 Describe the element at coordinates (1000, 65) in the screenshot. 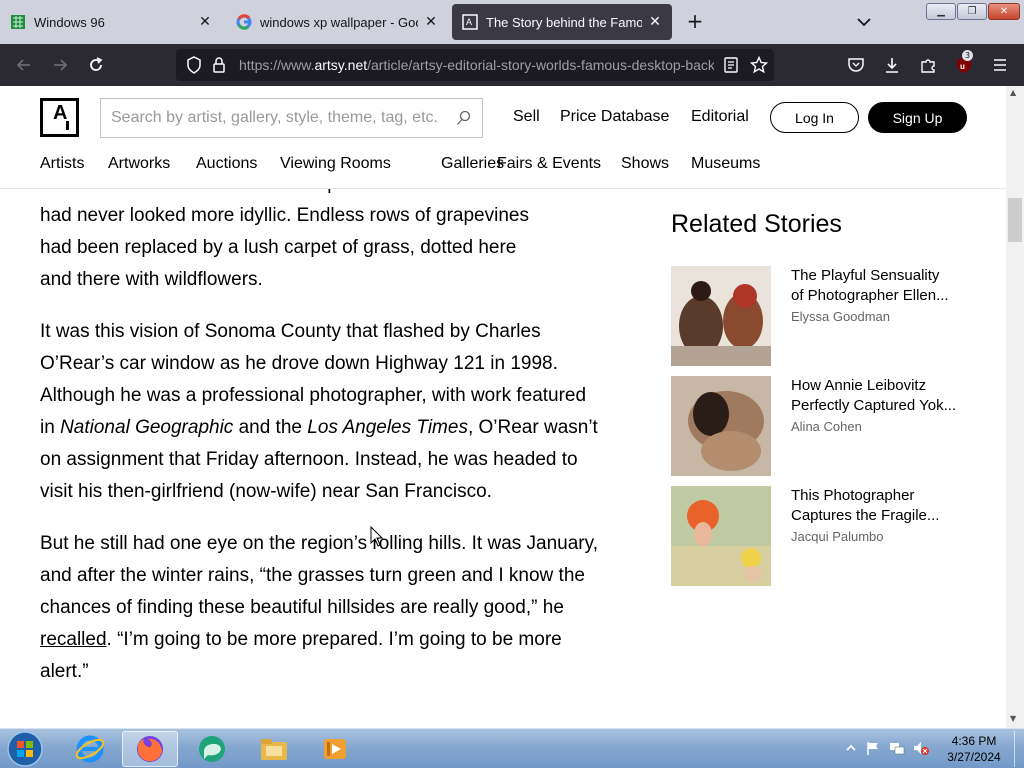

I see `hamburger-menu-icon` at that location.